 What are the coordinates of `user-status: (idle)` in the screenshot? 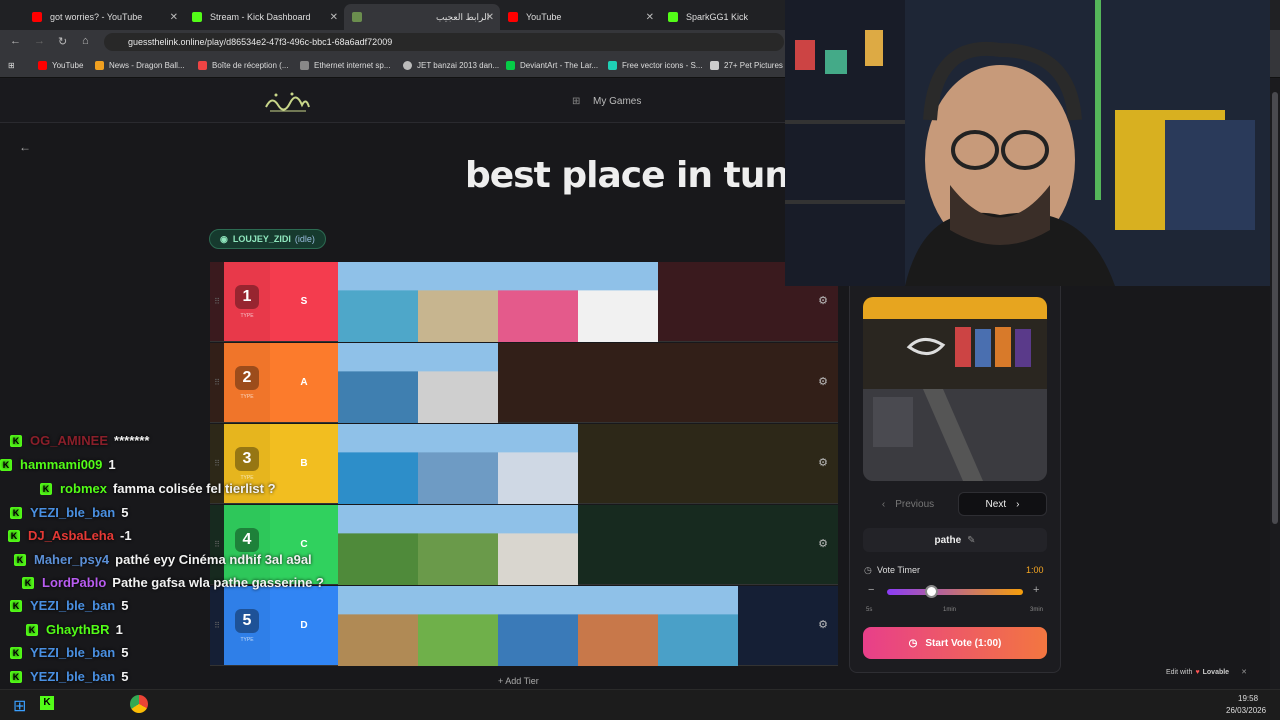 It's located at (304, 239).